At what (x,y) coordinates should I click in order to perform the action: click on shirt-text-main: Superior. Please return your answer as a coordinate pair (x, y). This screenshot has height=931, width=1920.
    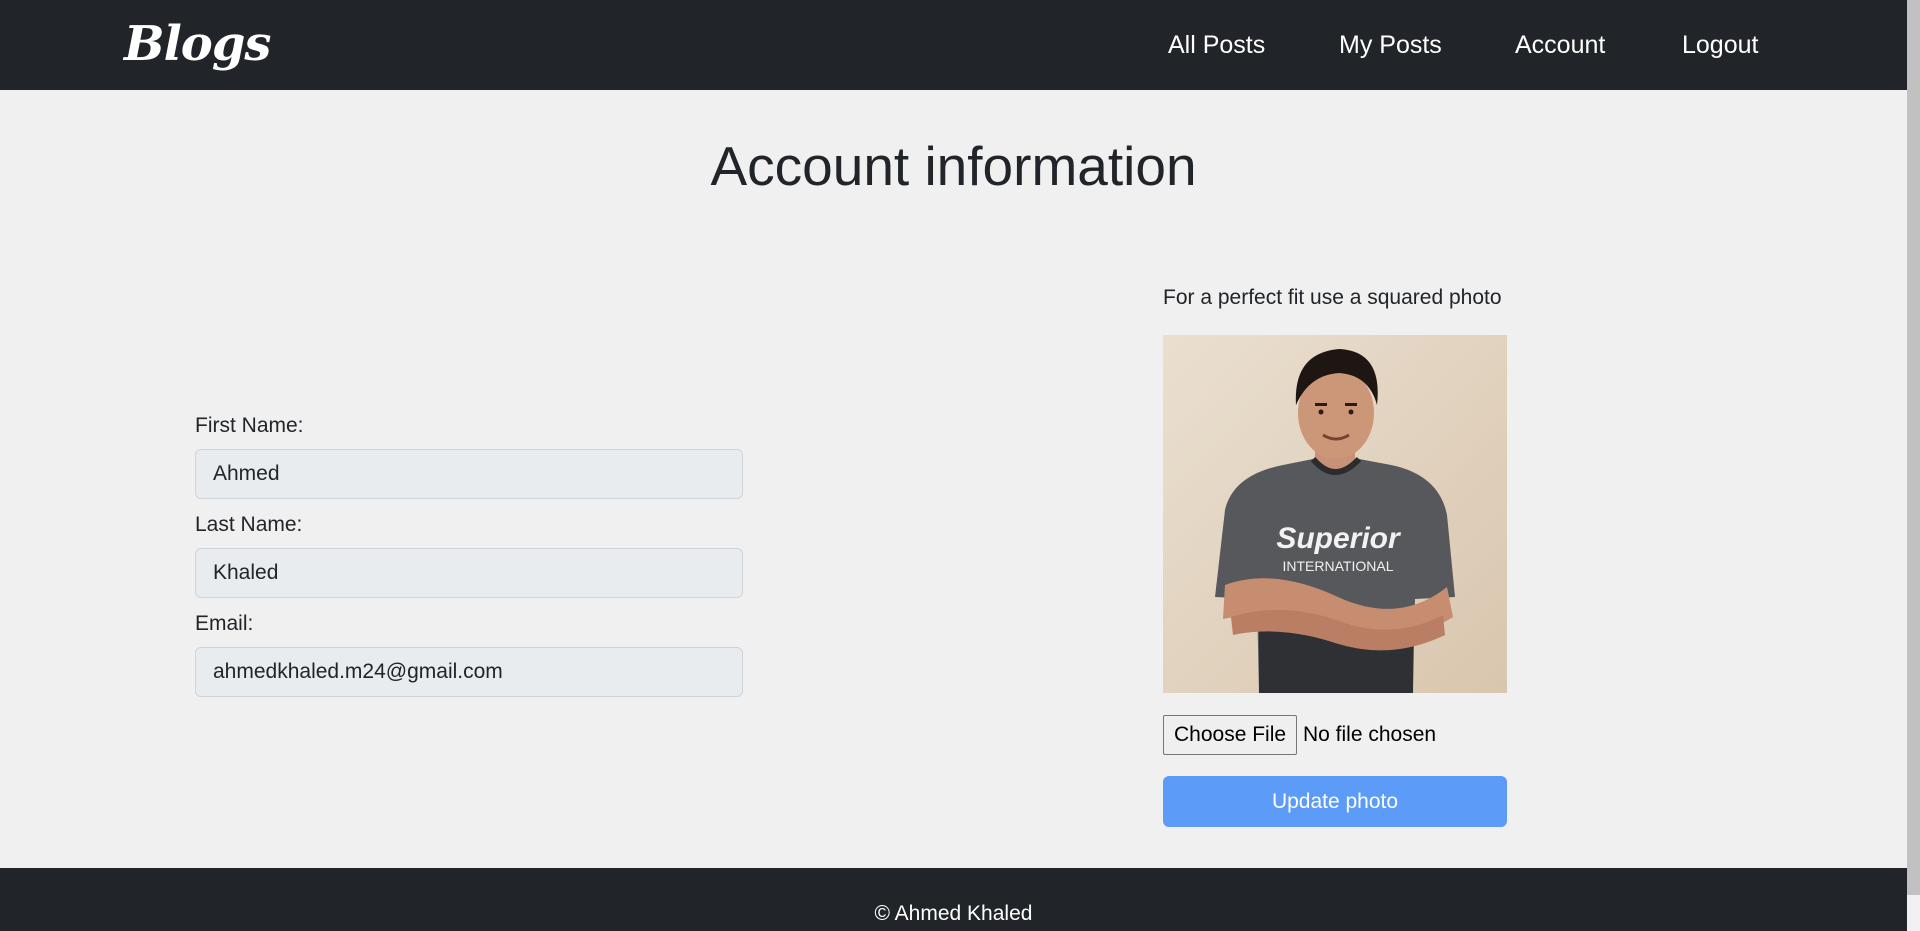
    Looking at the image, I should click on (1339, 538).